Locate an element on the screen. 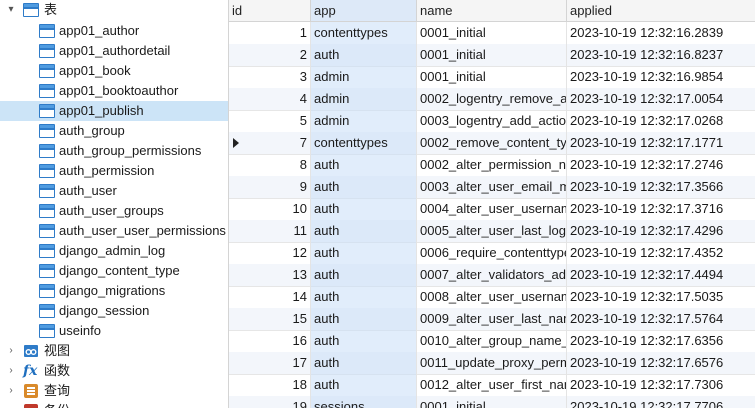  cell-applied: 2023-10-19 12:32:16.2839 is located at coordinates (661, 33).